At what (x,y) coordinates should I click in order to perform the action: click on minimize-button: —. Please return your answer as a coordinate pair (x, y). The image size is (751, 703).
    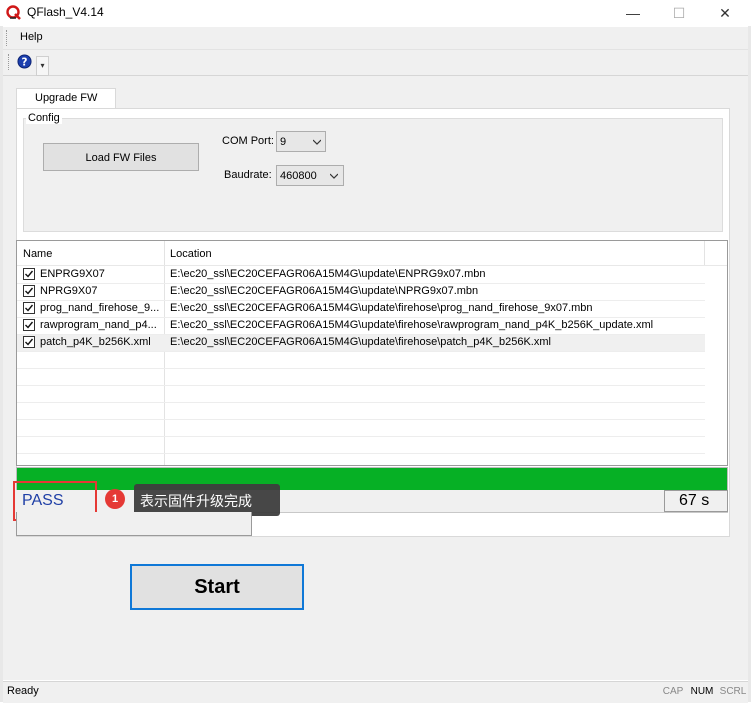
    Looking at the image, I should click on (633, 13).